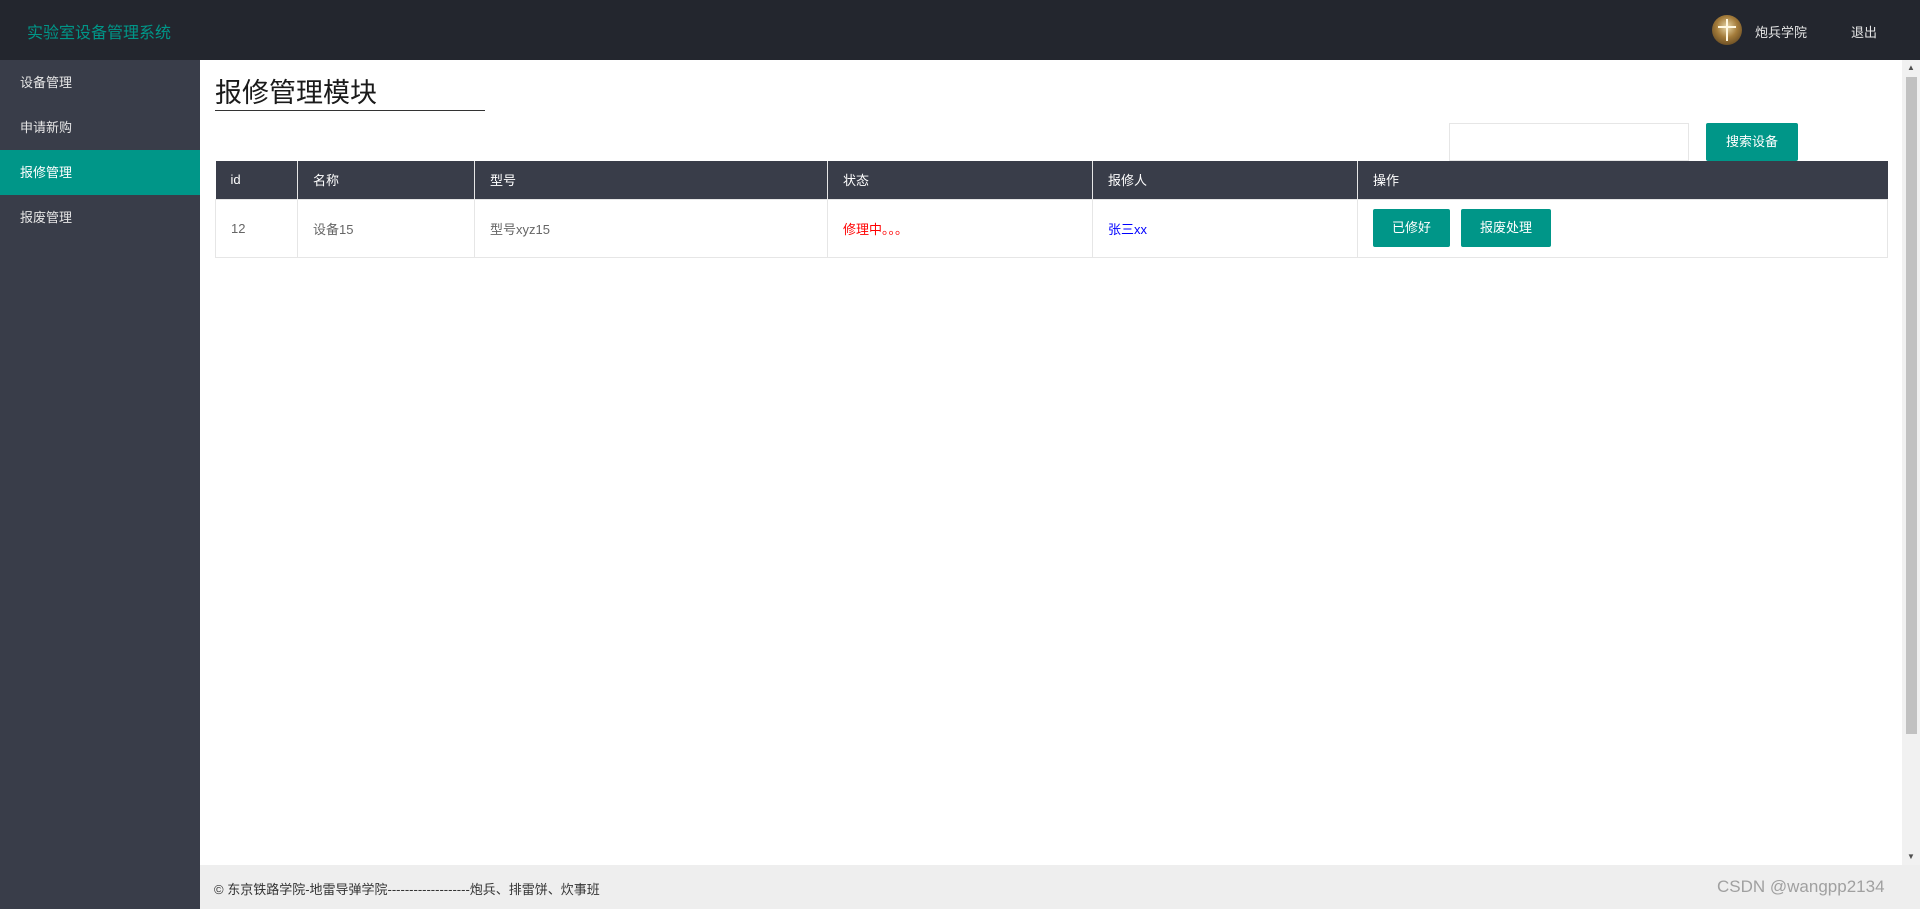 The height and width of the screenshot is (909, 1920). I want to click on user-name: 炮兵学院, so click(1781, 31).